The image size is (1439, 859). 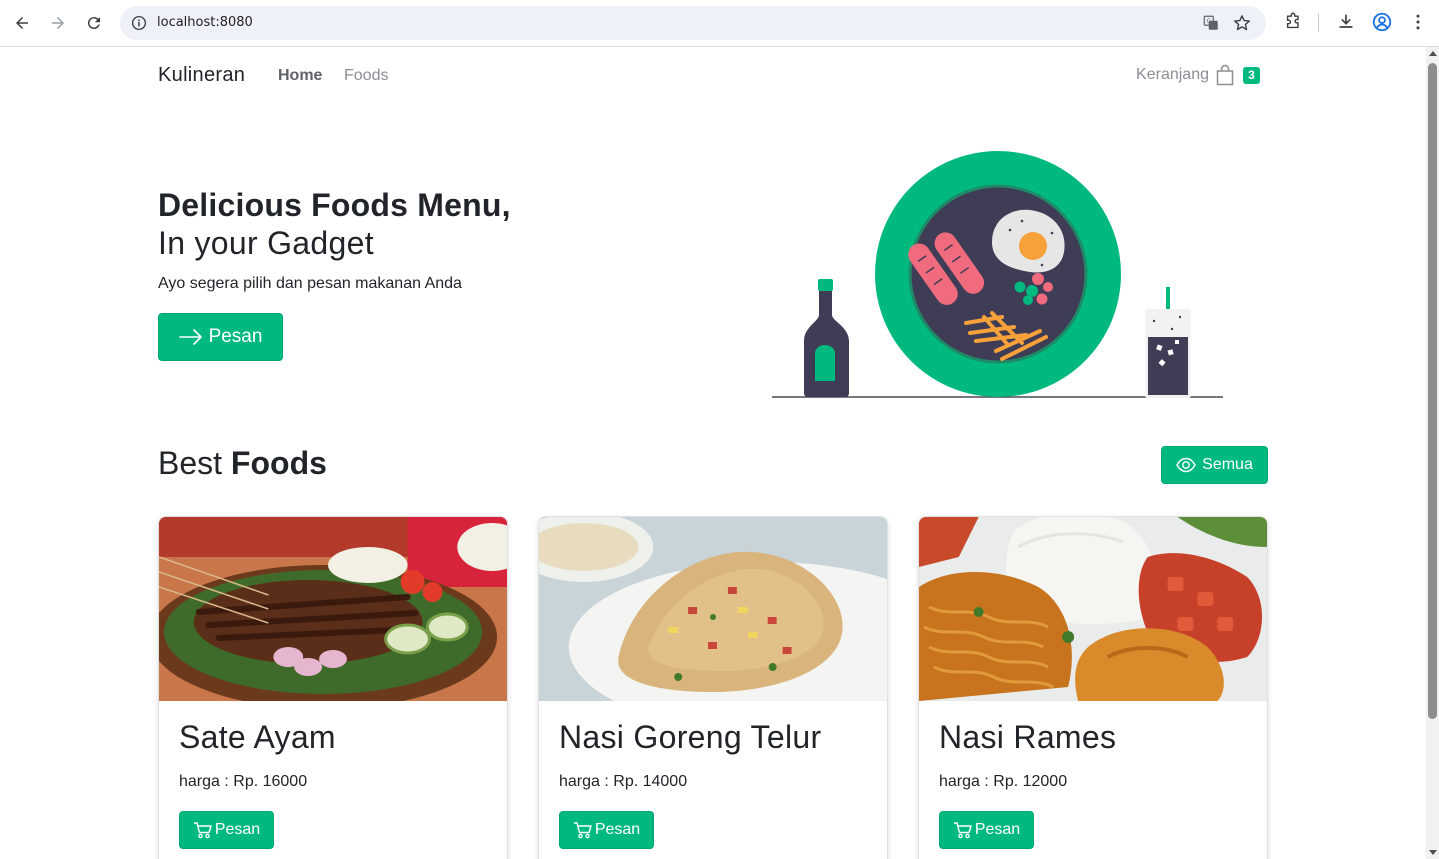 I want to click on cart-label: Keranjang, so click(x=1172, y=74).